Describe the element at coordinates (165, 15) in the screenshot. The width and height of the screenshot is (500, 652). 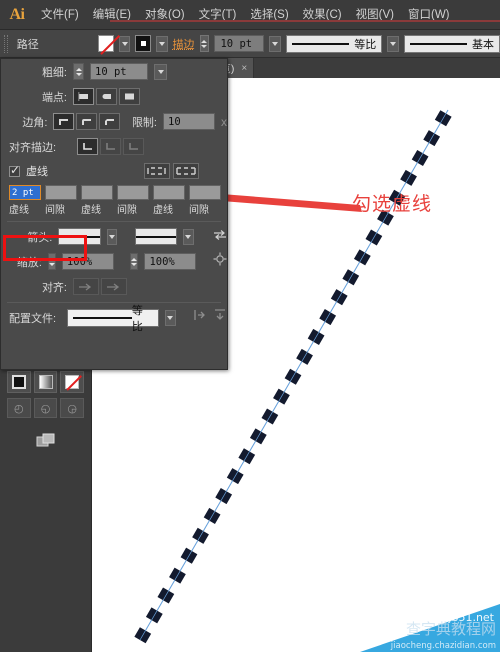
I see `menu-object: 对象(O)` at that location.